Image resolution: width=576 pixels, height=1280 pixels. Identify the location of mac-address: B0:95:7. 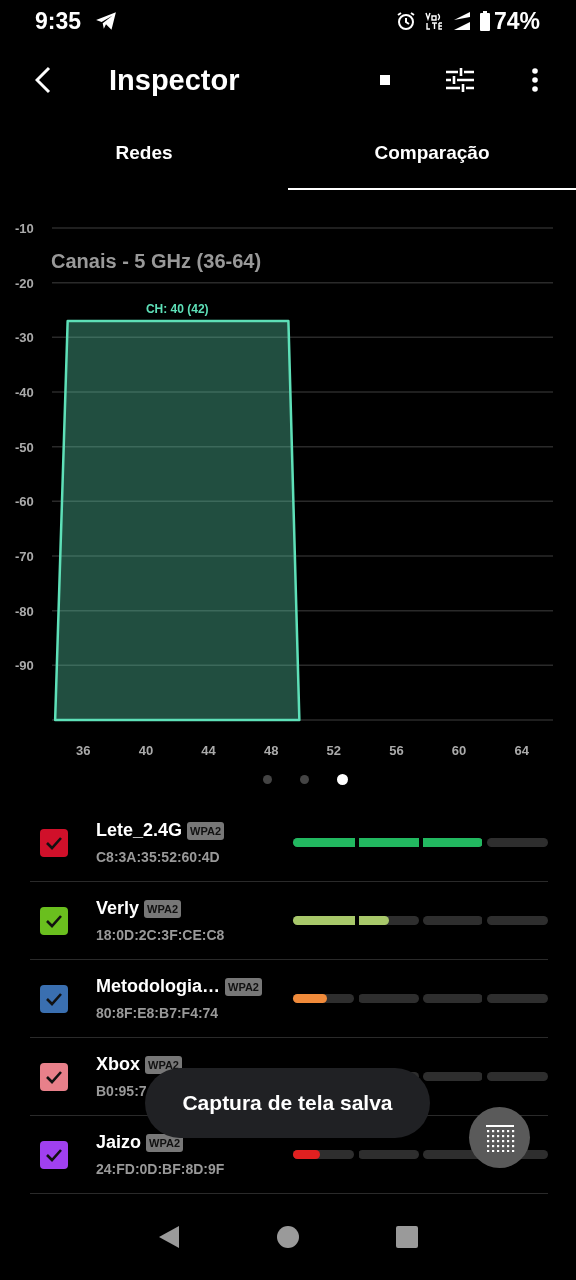
(122, 1091).